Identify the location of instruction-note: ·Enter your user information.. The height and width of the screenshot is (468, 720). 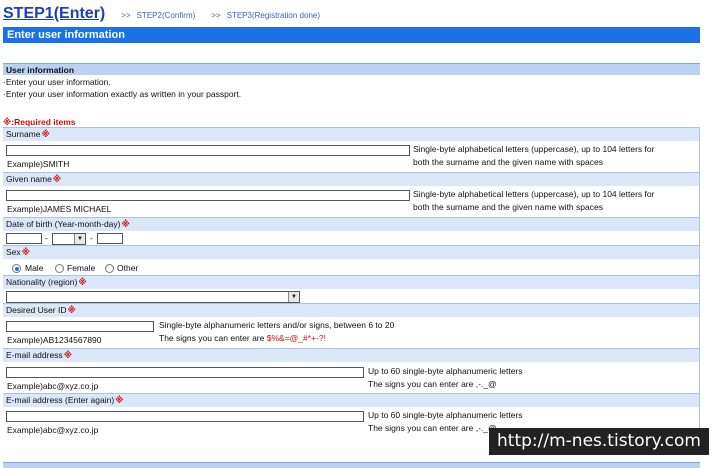
(57, 82).